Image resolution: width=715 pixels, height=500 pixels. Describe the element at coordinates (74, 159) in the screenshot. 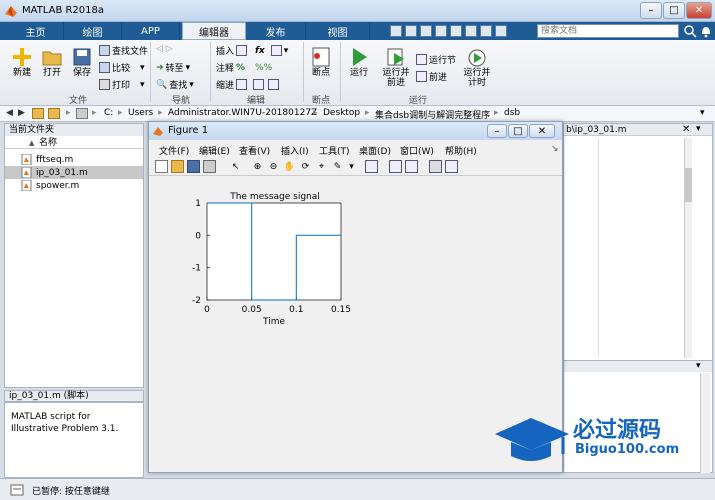

I see `list-item: fftseq.m` at that location.